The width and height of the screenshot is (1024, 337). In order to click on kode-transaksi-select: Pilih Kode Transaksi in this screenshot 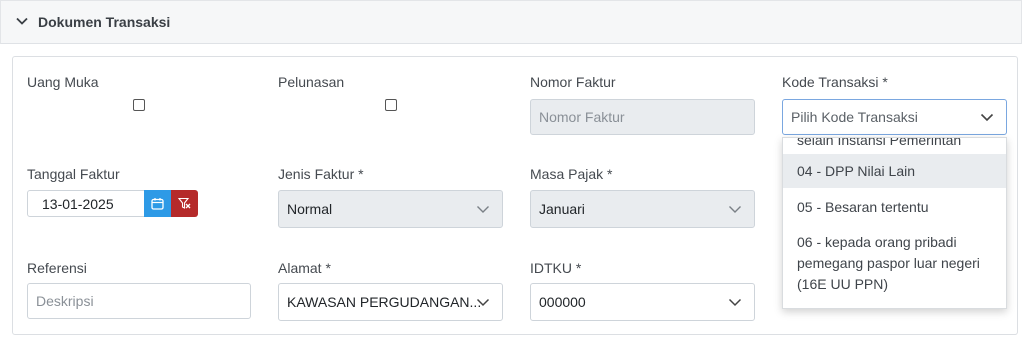, I will do `click(894, 117)`.